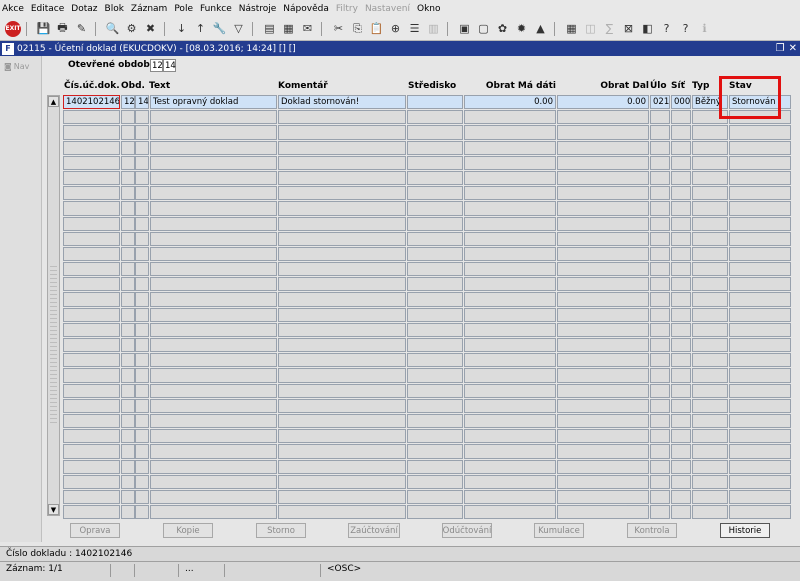  I want to click on oductovani-button: Odúčtování, so click(467, 530).